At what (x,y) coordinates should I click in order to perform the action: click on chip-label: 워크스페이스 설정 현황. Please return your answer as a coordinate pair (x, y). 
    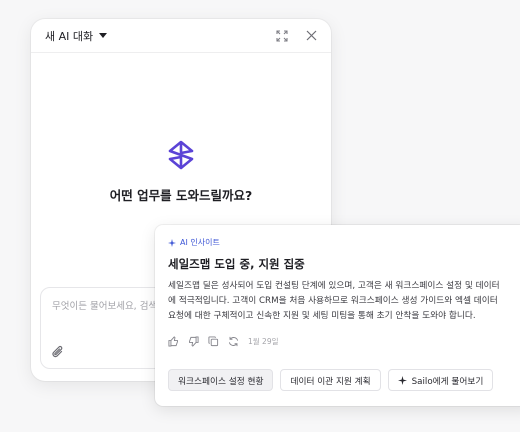
    Looking at the image, I should click on (221, 381).